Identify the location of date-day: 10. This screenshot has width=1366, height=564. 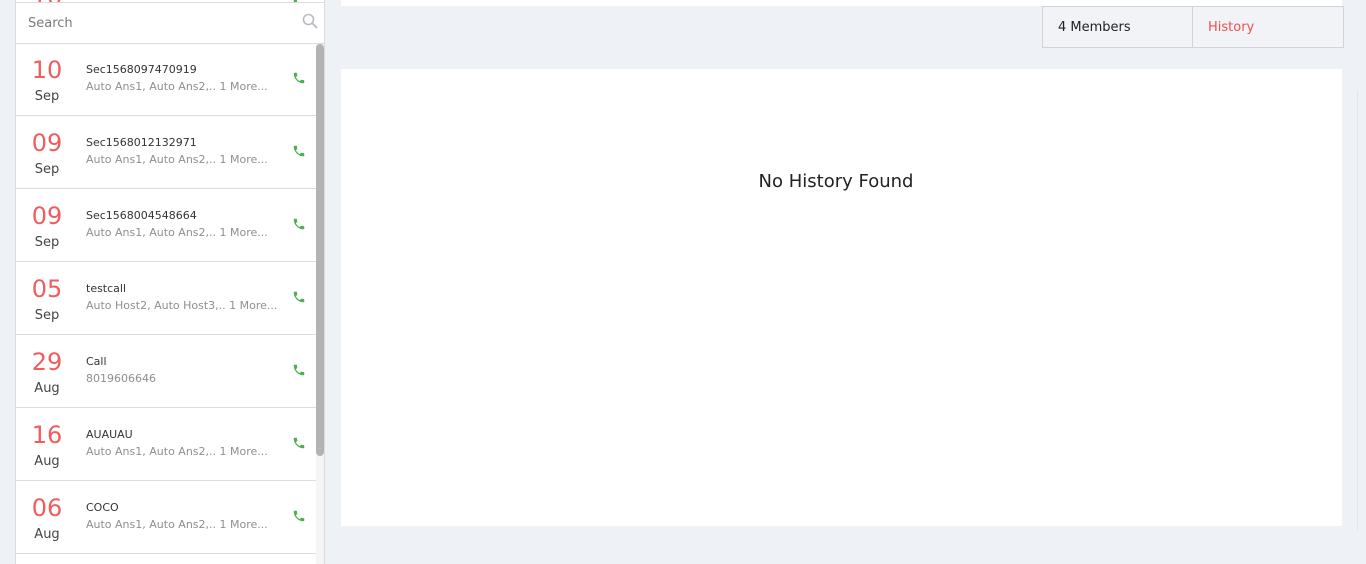
(47, 70).